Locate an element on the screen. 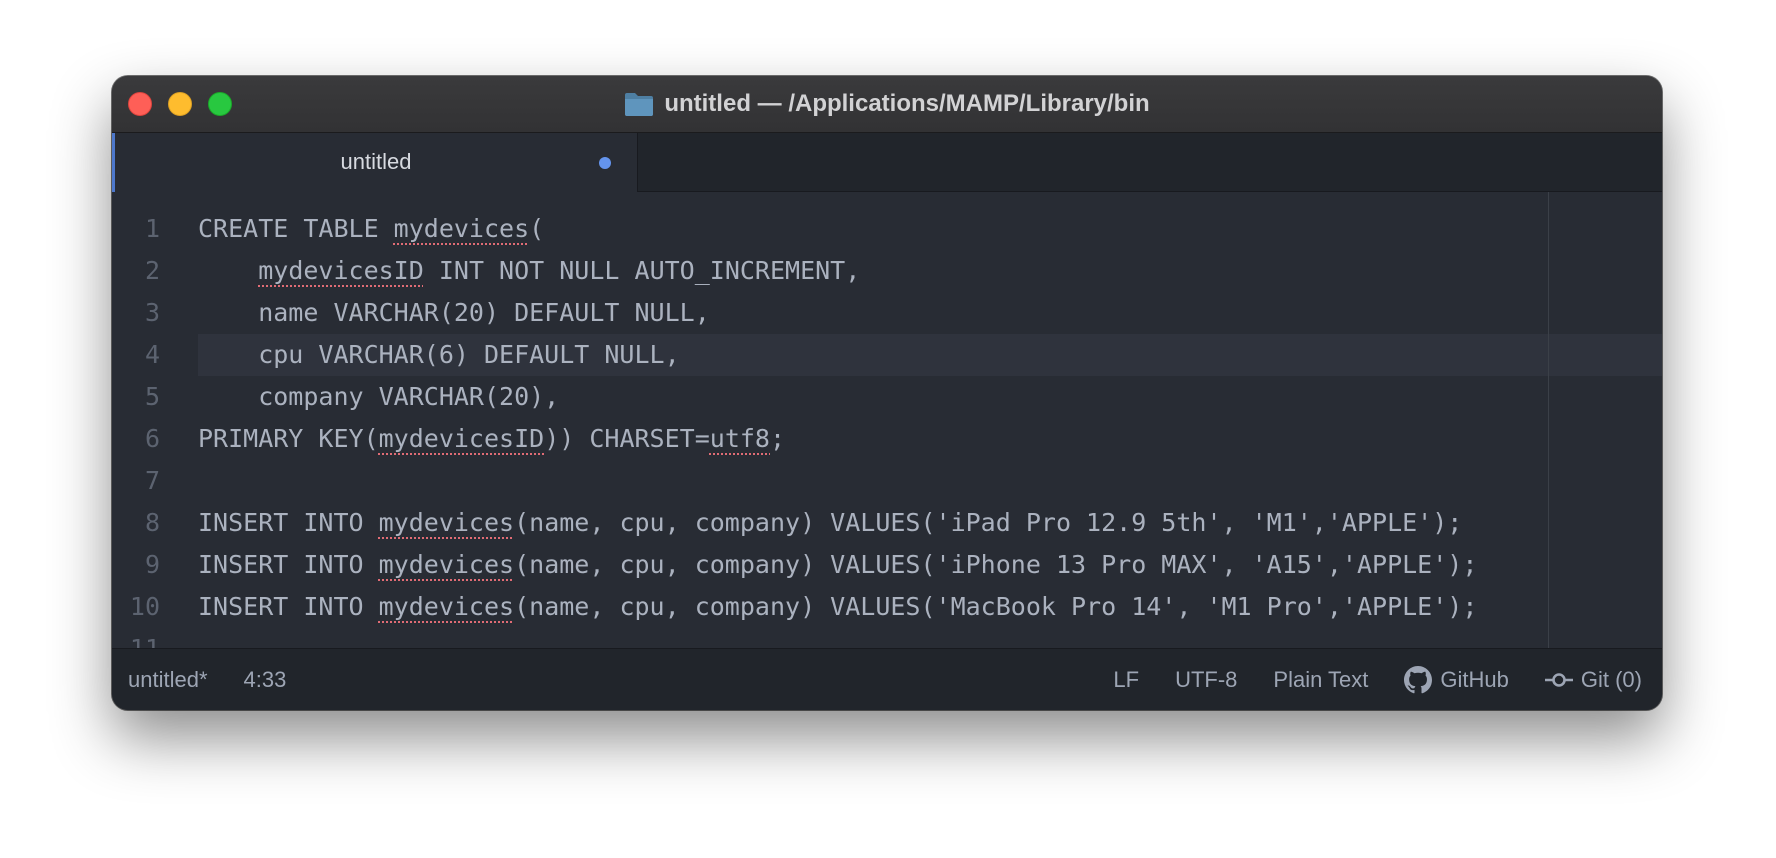 The height and width of the screenshot is (858, 1776). line-number: 6 is located at coordinates (142, 439).